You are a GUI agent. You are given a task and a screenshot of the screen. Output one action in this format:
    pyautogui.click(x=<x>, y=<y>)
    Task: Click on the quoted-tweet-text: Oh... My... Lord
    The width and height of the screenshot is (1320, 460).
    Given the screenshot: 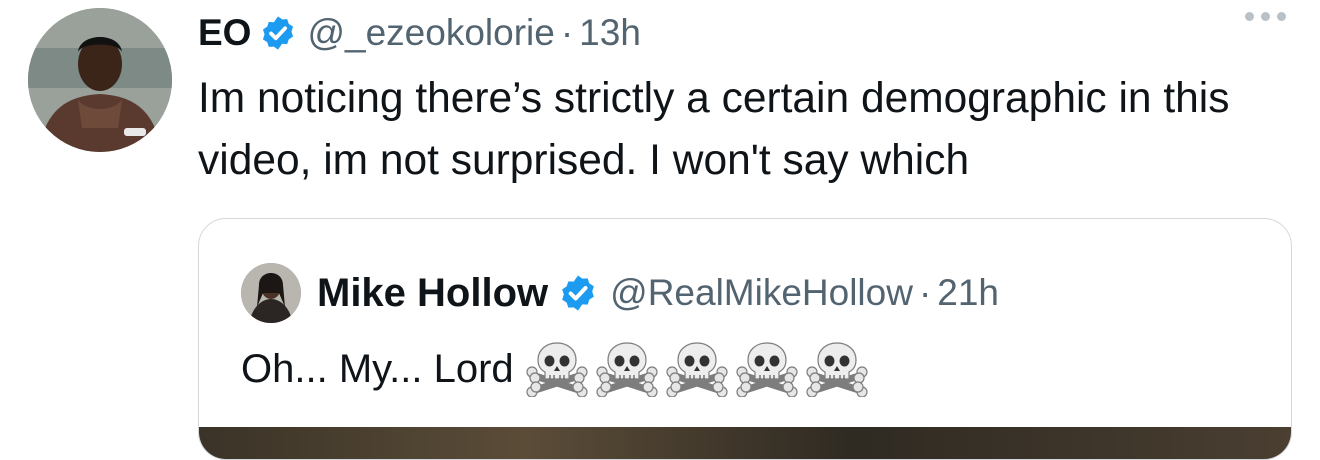 What is the action you would take?
    pyautogui.click(x=377, y=369)
    